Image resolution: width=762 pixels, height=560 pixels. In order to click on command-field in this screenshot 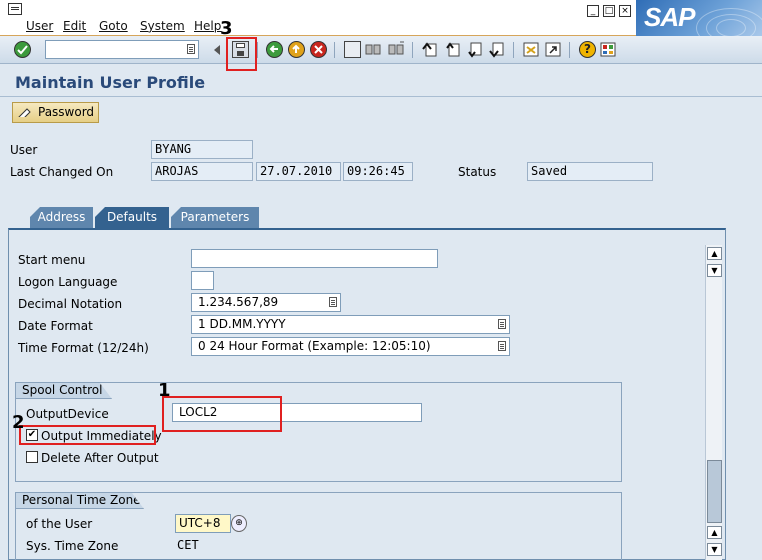, I will do `click(122, 49)`.